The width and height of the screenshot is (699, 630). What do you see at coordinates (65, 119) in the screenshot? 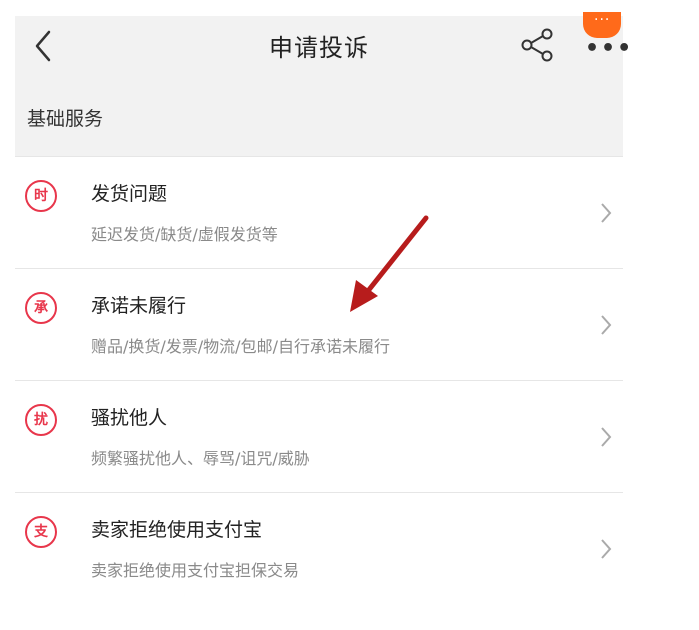
I see `section-label: 基础服务` at bounding box center [65, 119].